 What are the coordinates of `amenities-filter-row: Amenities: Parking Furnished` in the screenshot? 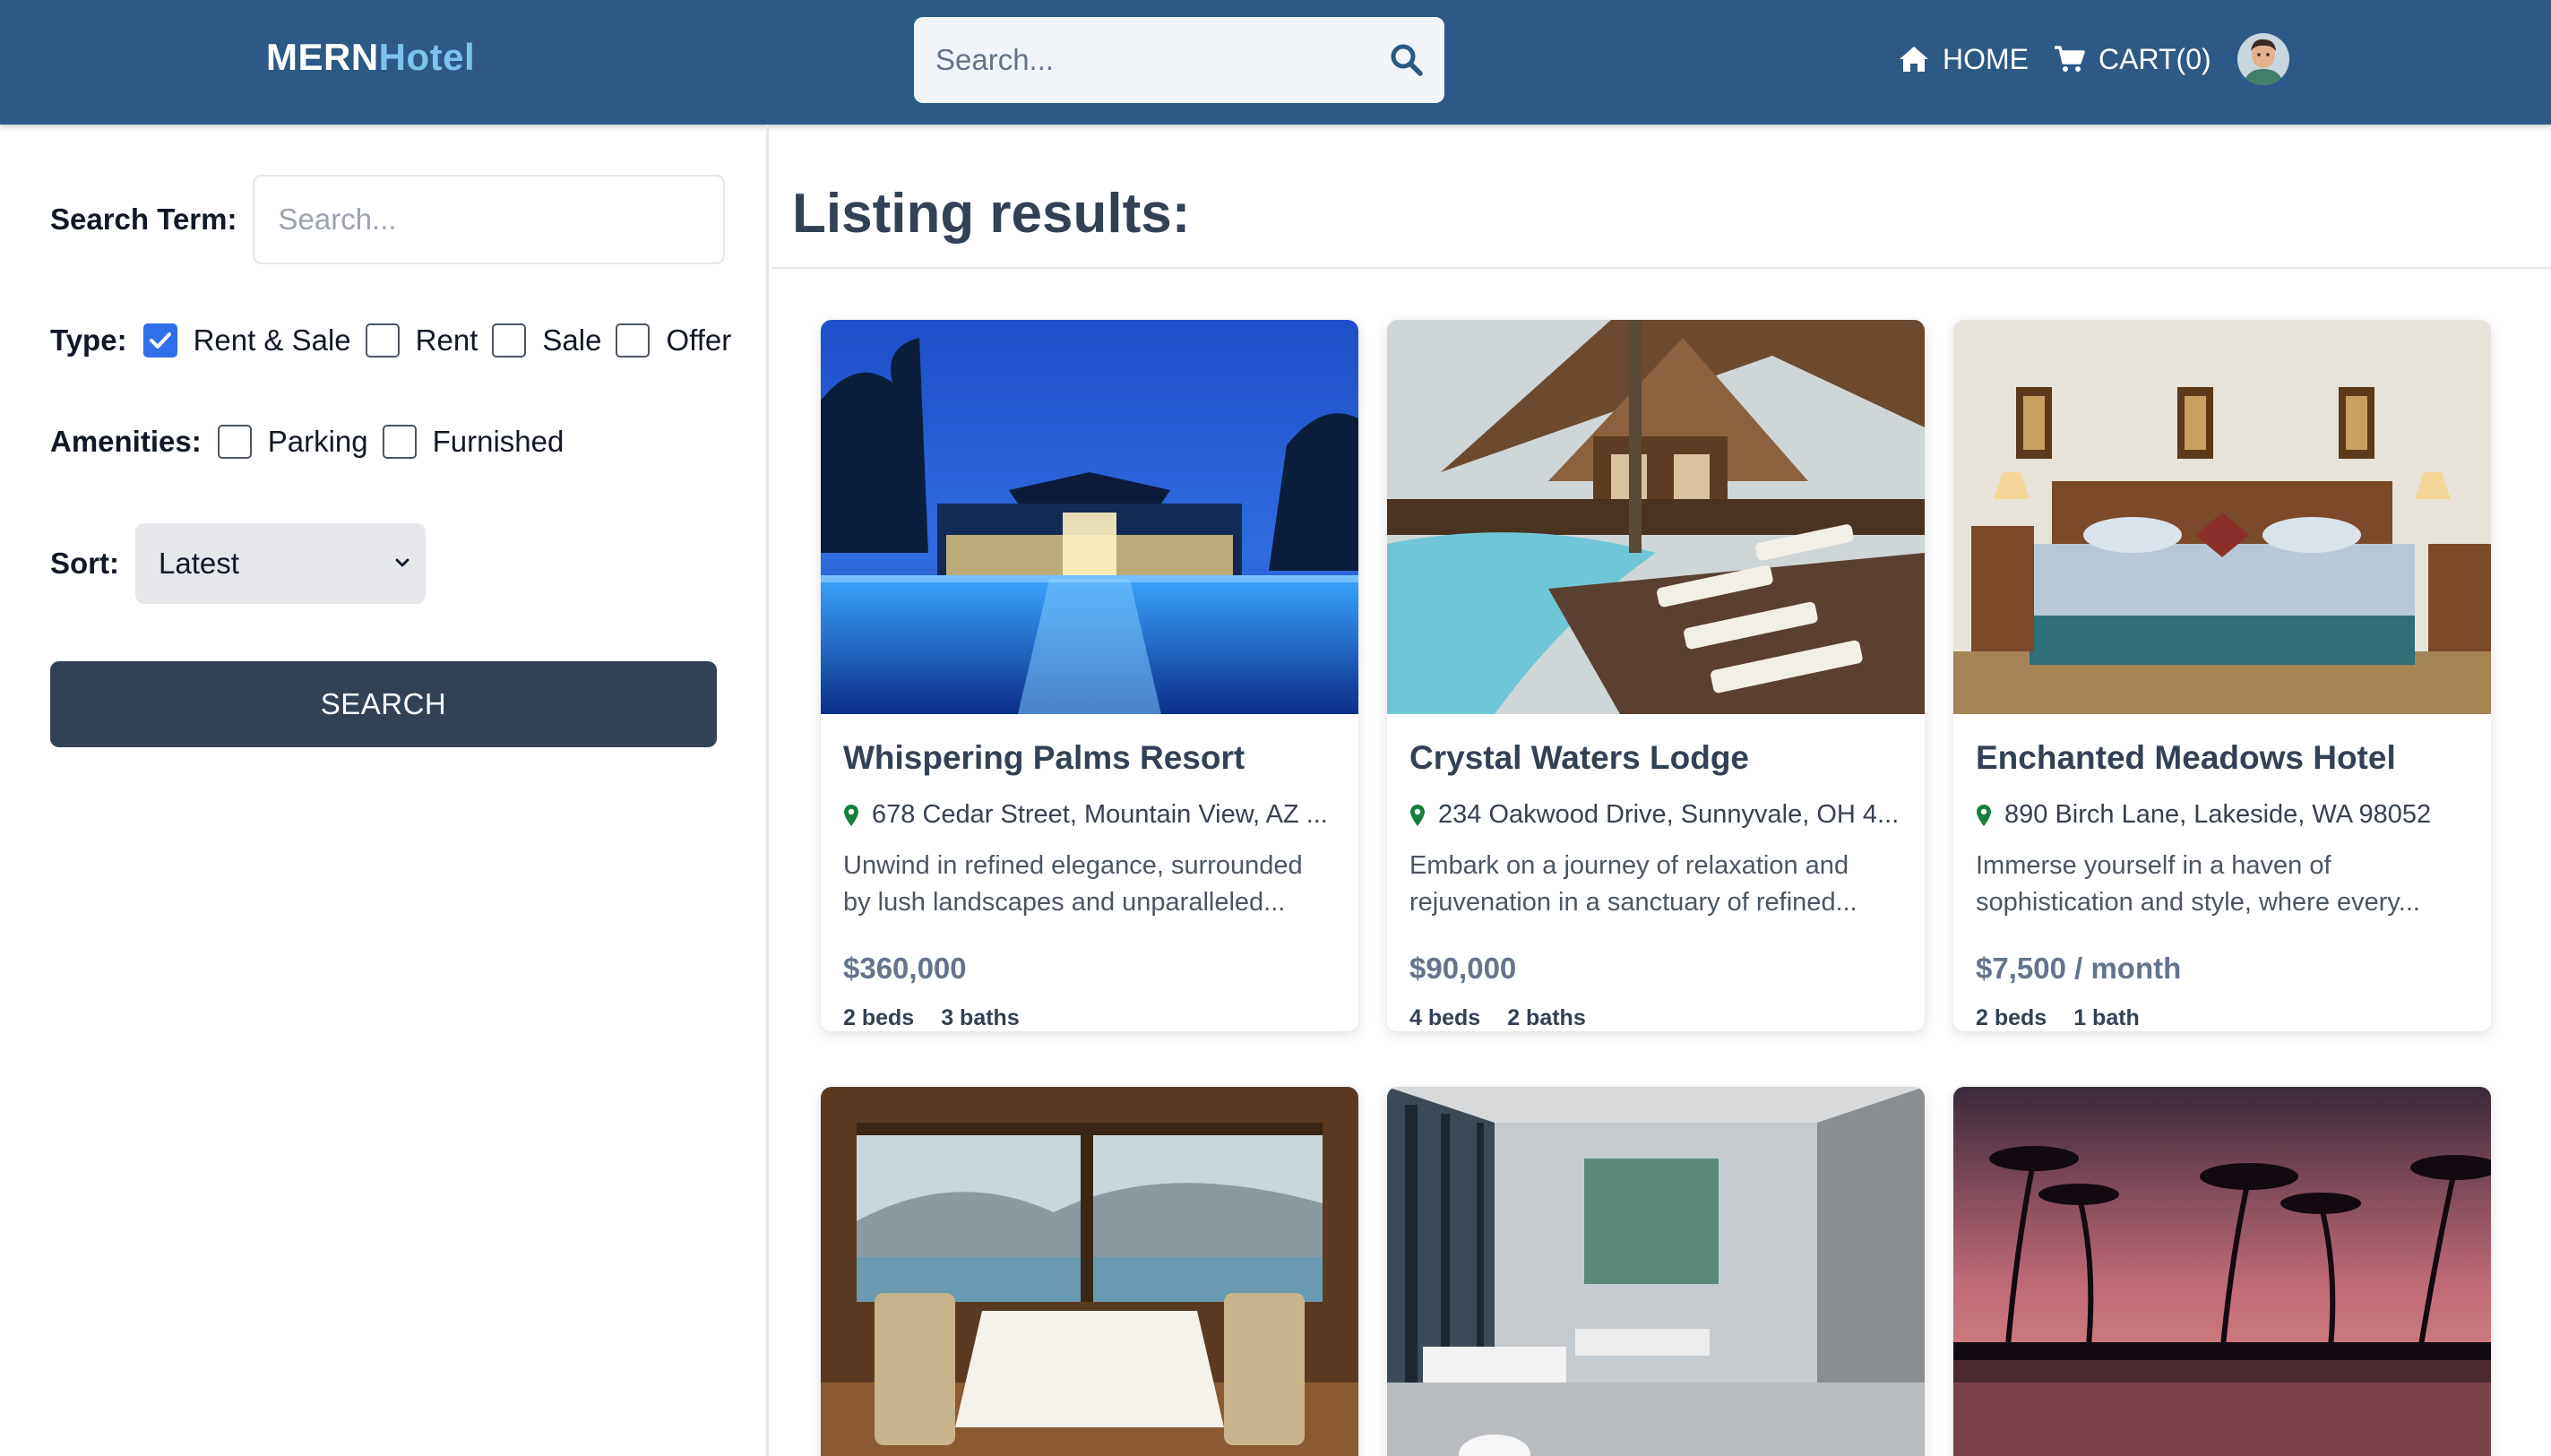 It's located at (314, 442).